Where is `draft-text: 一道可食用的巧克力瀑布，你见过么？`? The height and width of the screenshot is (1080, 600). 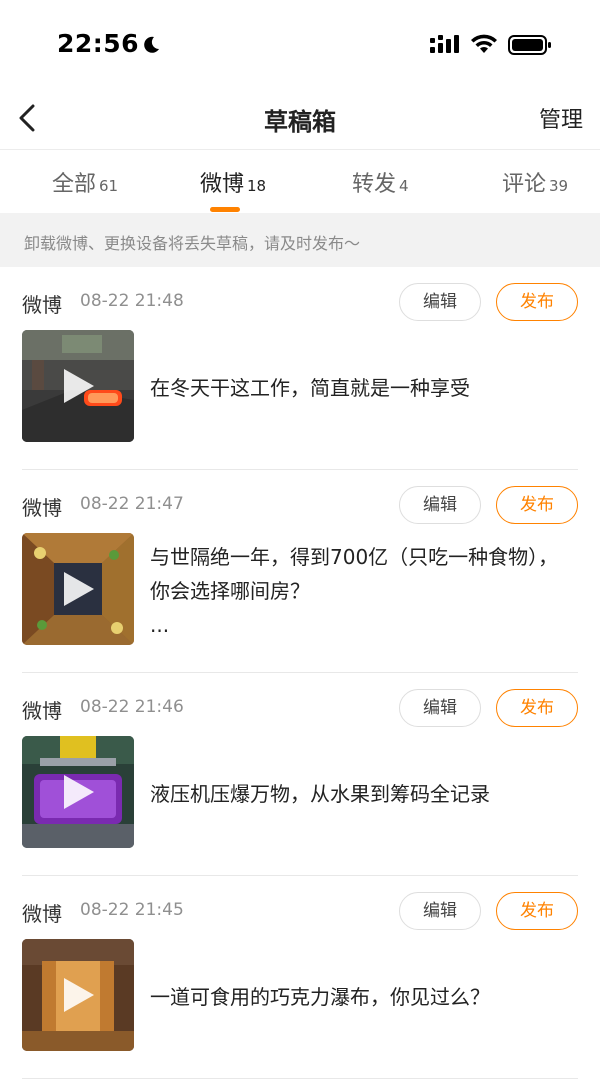 draft-text: 一道可食用的巧克力瀑布，你见过么？ is located at coordinates (360, 997).